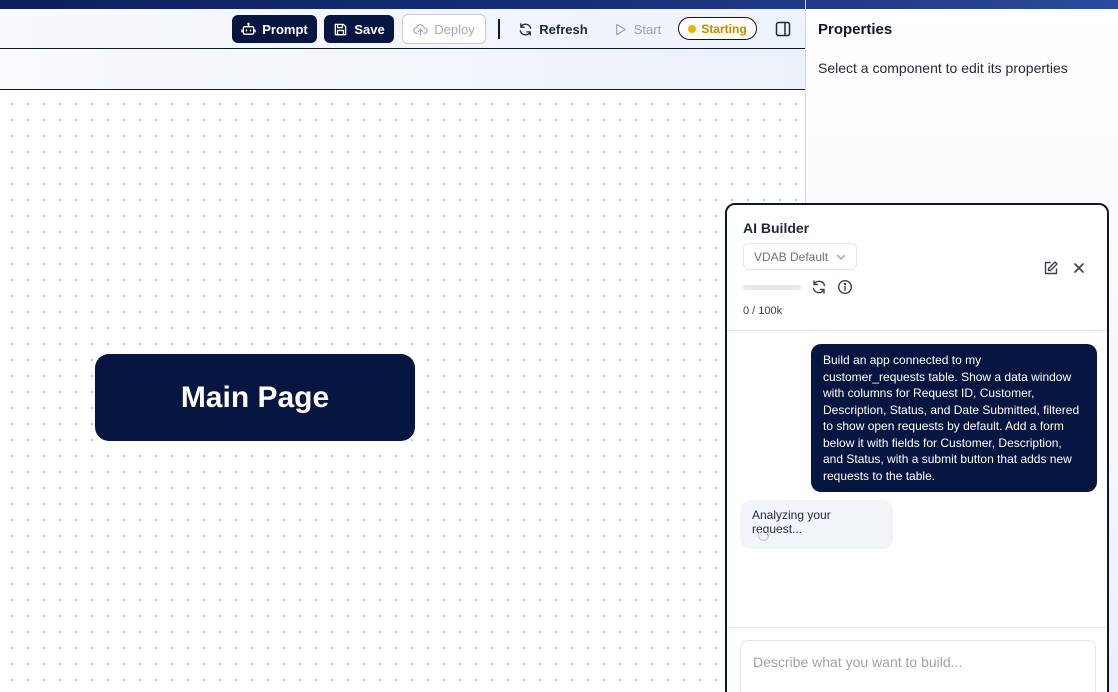  I want to click on page-node-label: Main Page, so click(255, 397).